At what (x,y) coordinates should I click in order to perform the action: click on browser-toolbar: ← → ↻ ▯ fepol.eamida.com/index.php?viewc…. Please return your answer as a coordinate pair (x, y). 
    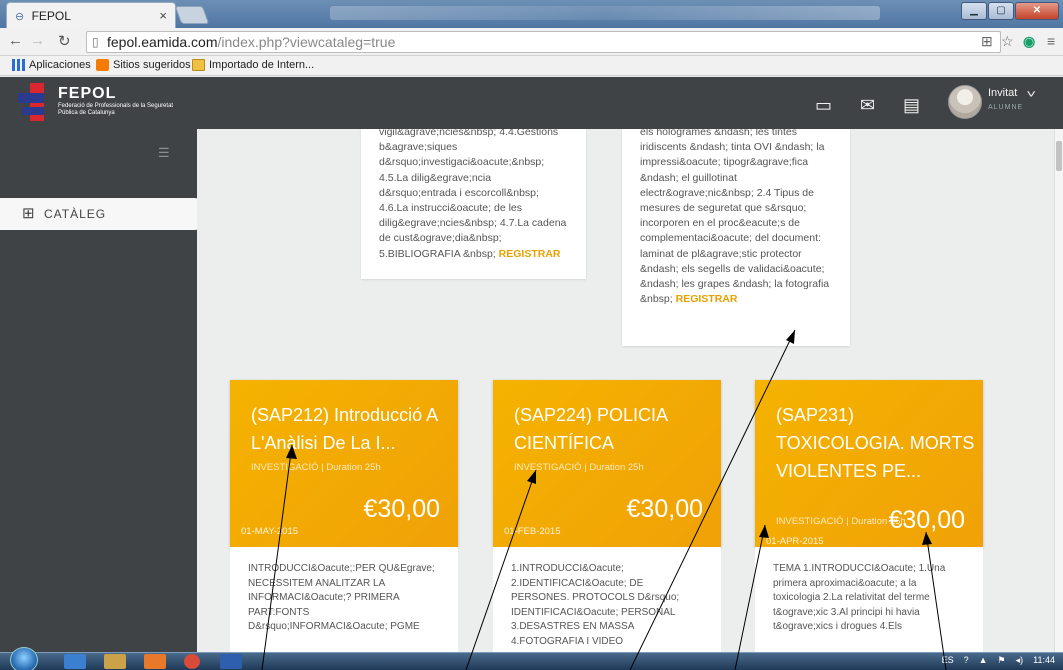
    Looking at the image, I should click on (531, 42).